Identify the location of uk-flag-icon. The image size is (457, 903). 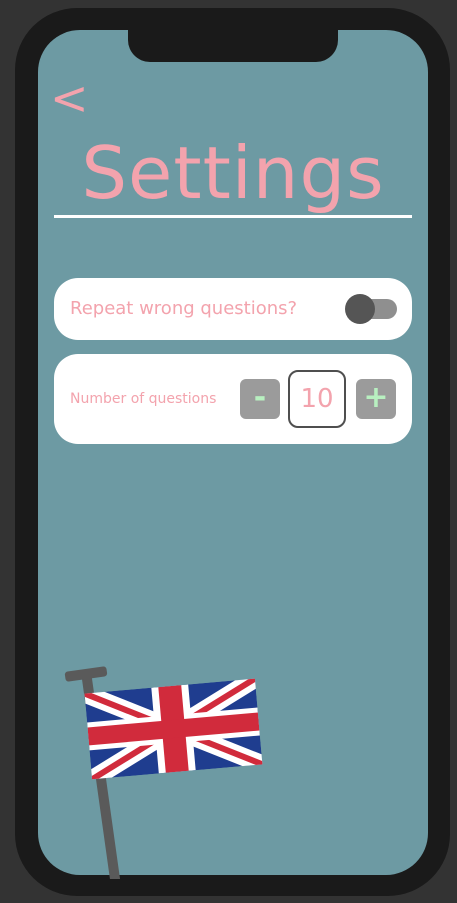
(163, 772).